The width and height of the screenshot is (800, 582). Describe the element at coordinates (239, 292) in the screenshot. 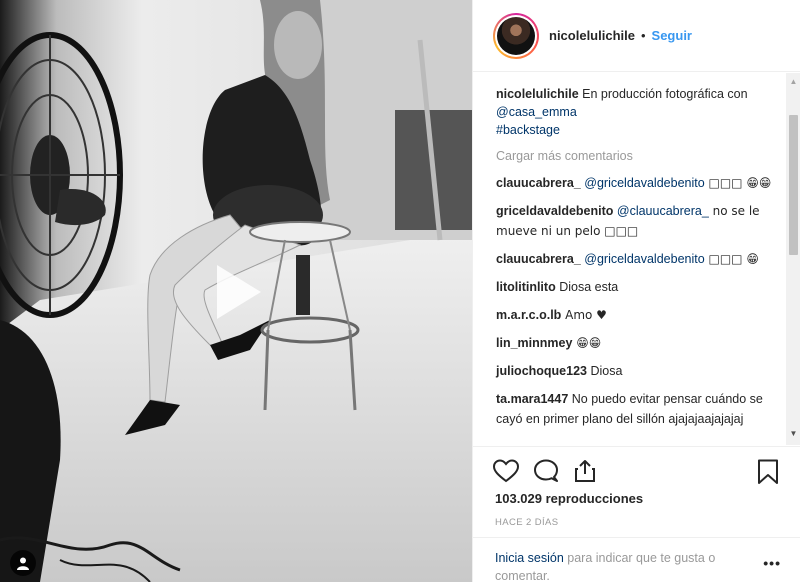

I see `play-icon` at that location.